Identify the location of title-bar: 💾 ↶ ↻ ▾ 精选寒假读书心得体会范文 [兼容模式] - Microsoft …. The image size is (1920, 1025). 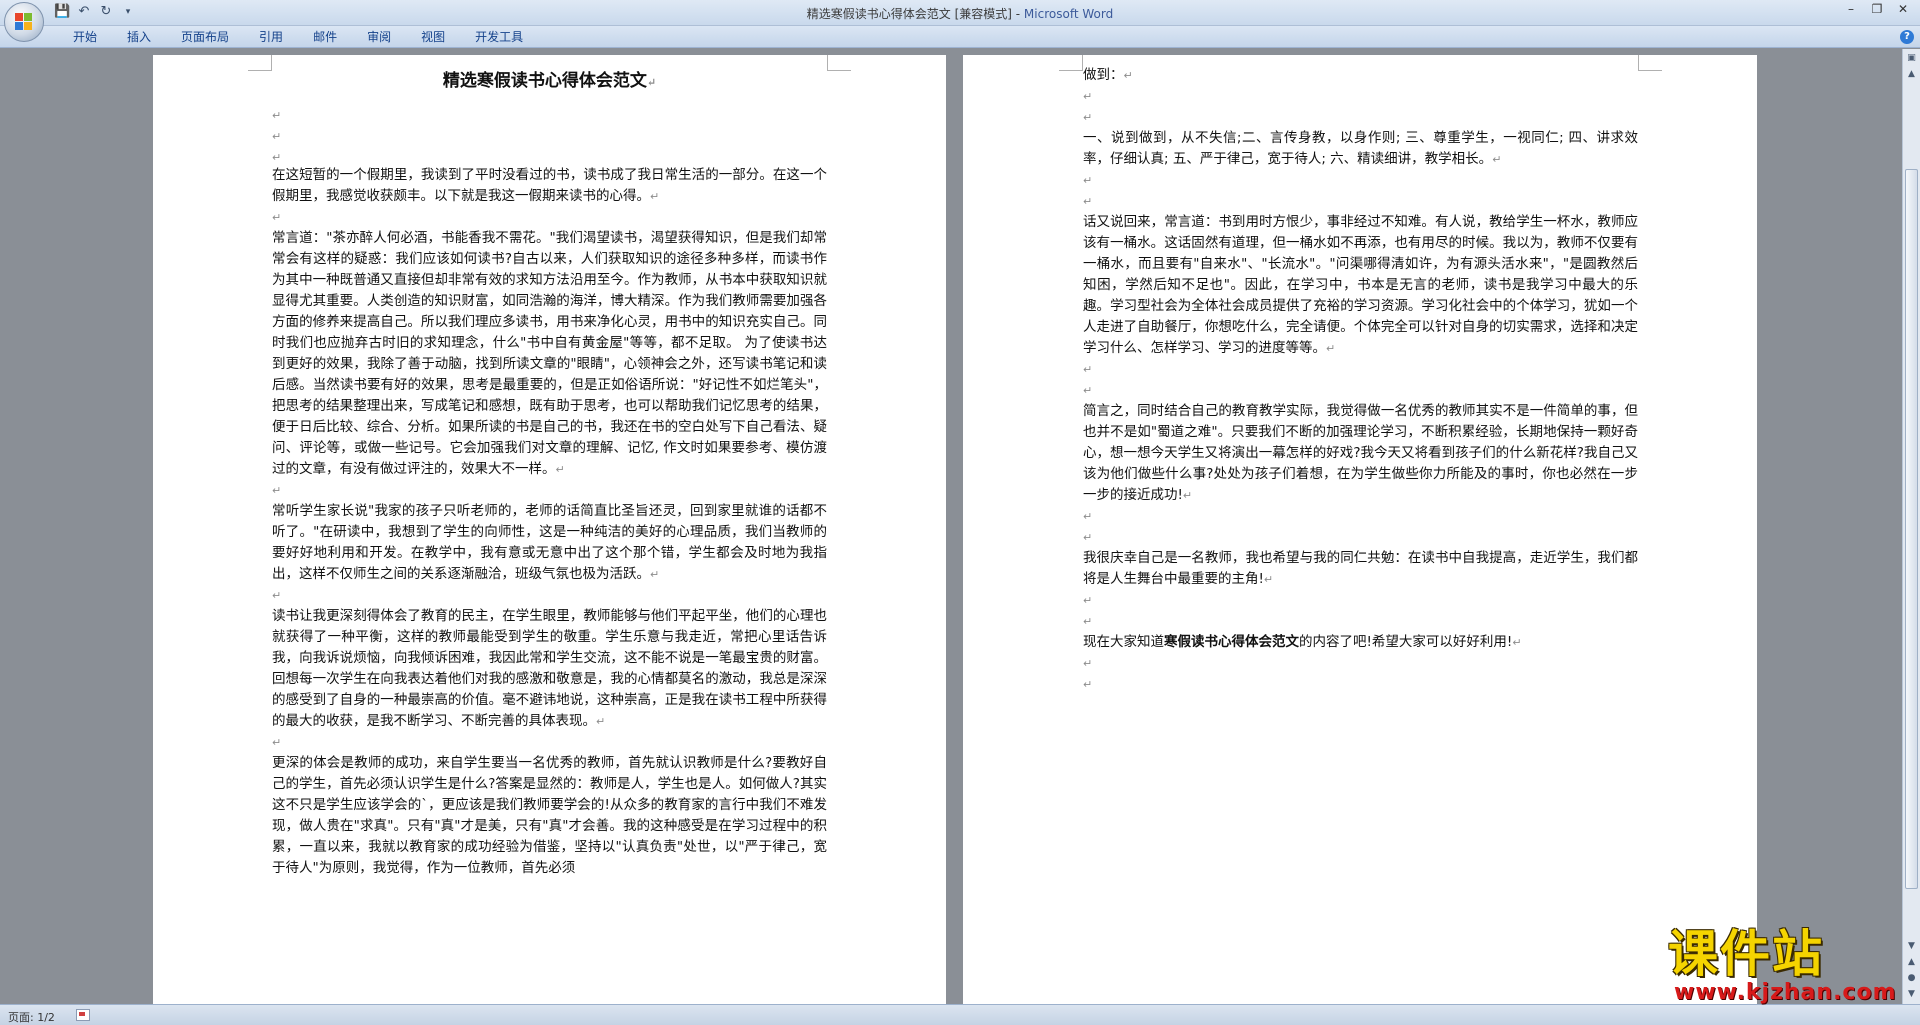
(960, 13).